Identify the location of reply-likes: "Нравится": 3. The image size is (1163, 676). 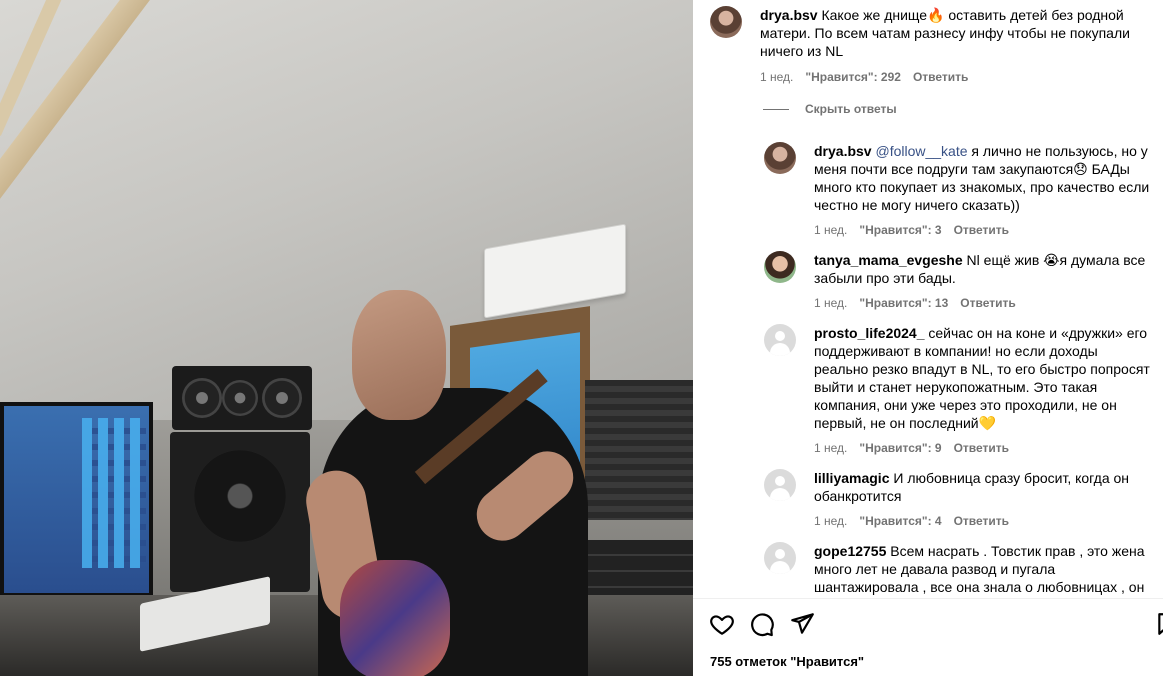
(900, 230).